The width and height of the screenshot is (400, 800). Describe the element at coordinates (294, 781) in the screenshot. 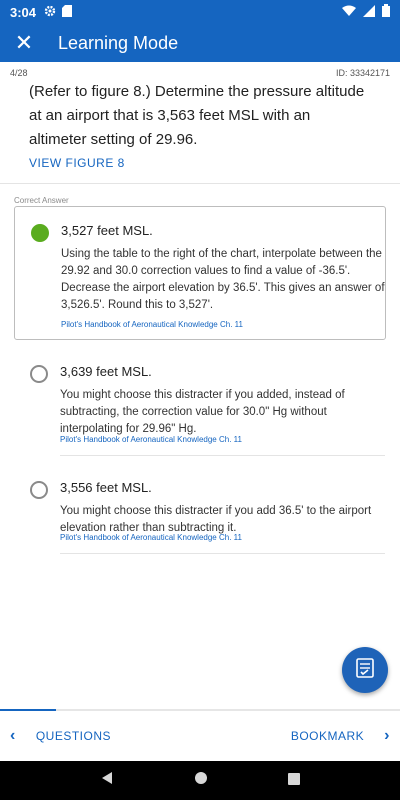

I see `recents-icon` at that location.